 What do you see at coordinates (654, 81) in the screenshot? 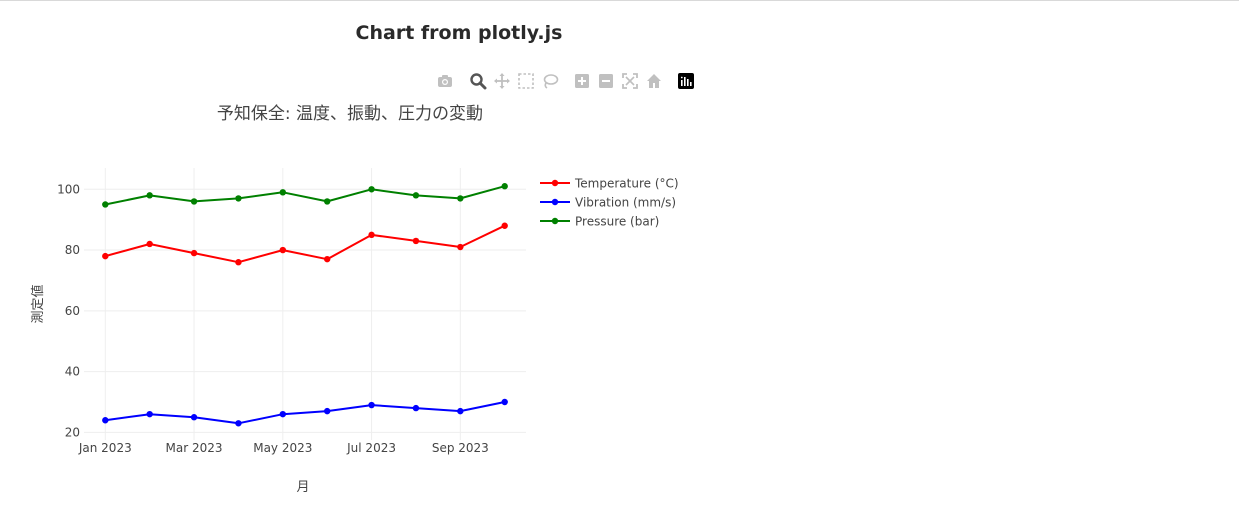
I see `reset-axes-icon` at bounding box center [654, 81].